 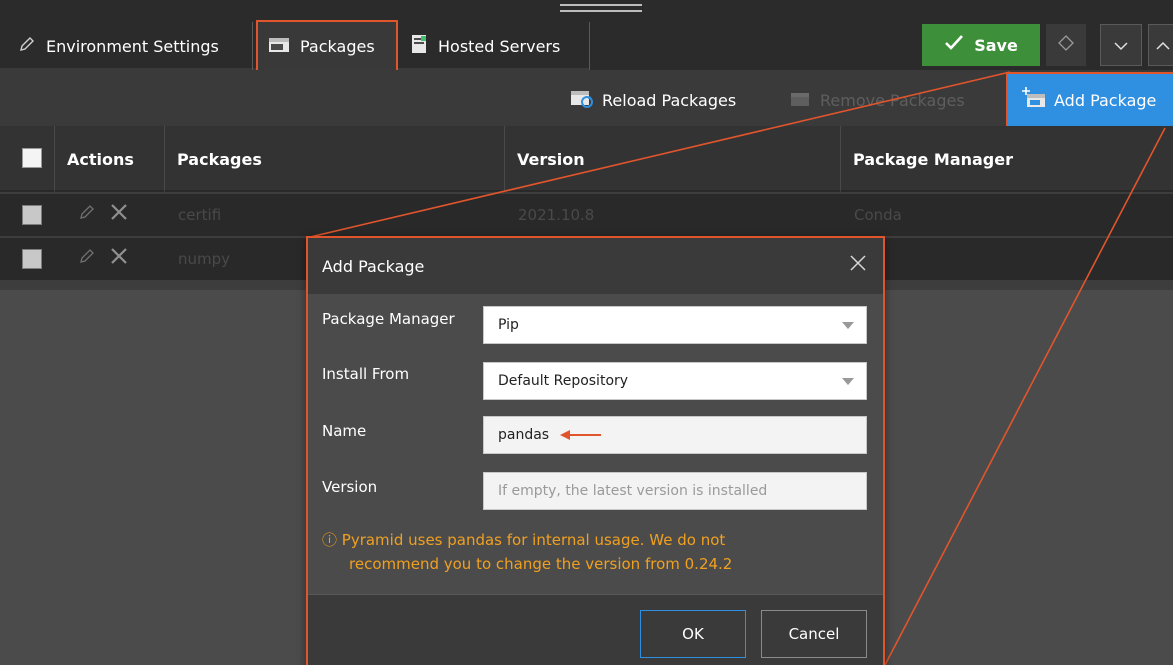 What do you see at coordinates (892, 100) in the screenshot?
I see `remove-label: Remove Packages` at bounding box center [892, 100].